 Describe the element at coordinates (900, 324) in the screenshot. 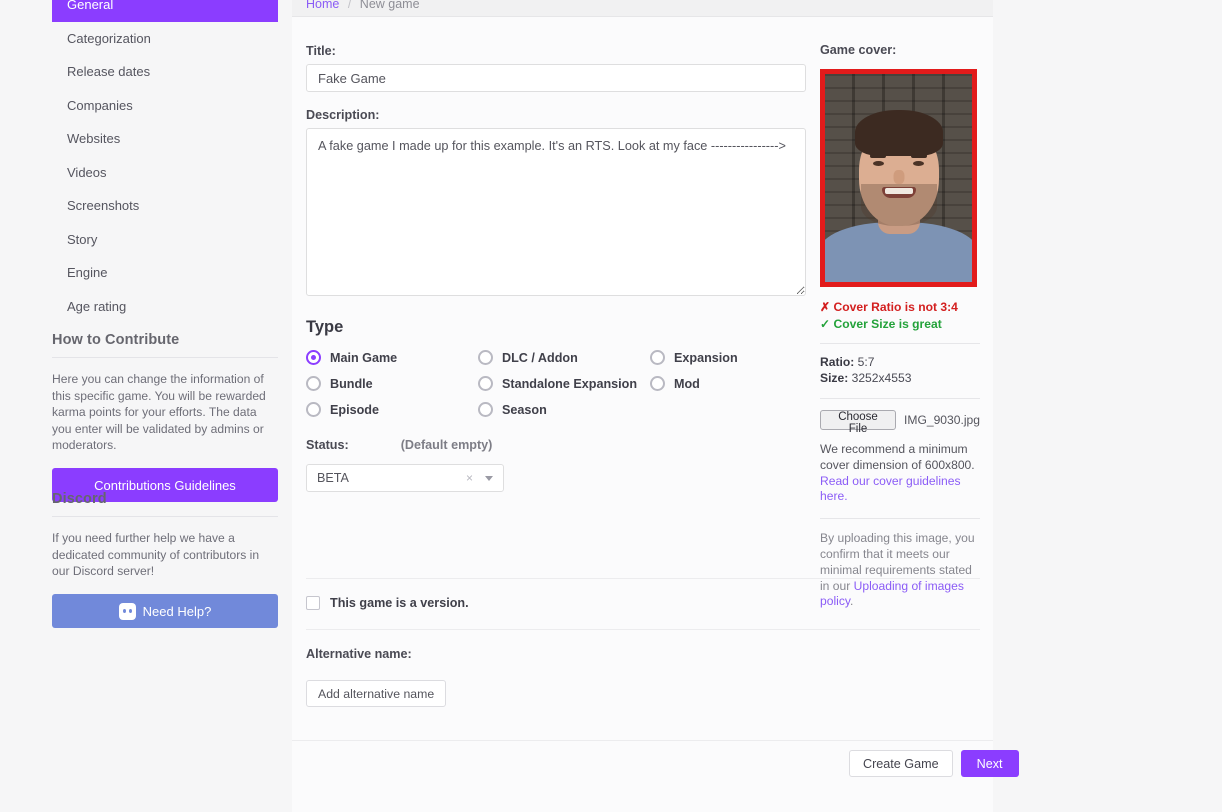

I see `validation-size: ✓ Cover Size is great` at that location.